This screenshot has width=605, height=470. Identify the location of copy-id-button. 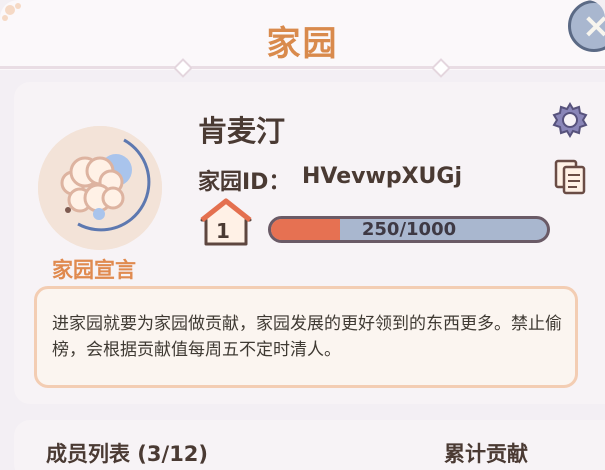
(571, 177).